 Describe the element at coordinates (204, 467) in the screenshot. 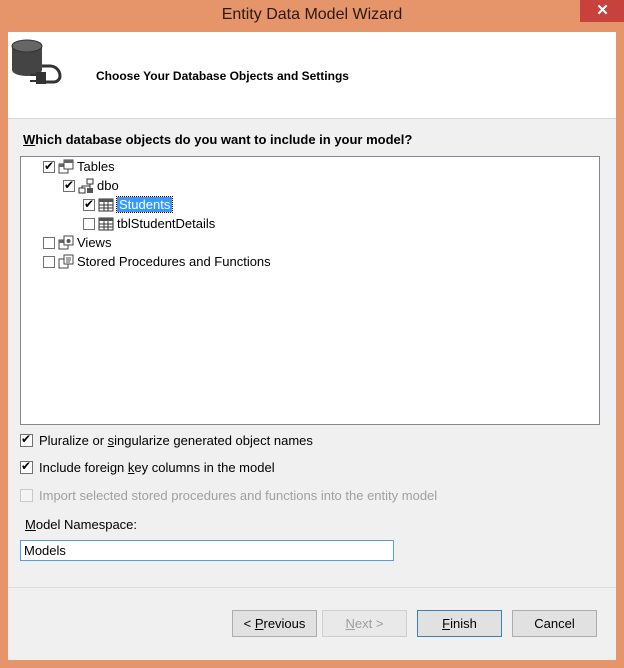

I see `foreign-keys-label-post: ey columns in the model` at that location.